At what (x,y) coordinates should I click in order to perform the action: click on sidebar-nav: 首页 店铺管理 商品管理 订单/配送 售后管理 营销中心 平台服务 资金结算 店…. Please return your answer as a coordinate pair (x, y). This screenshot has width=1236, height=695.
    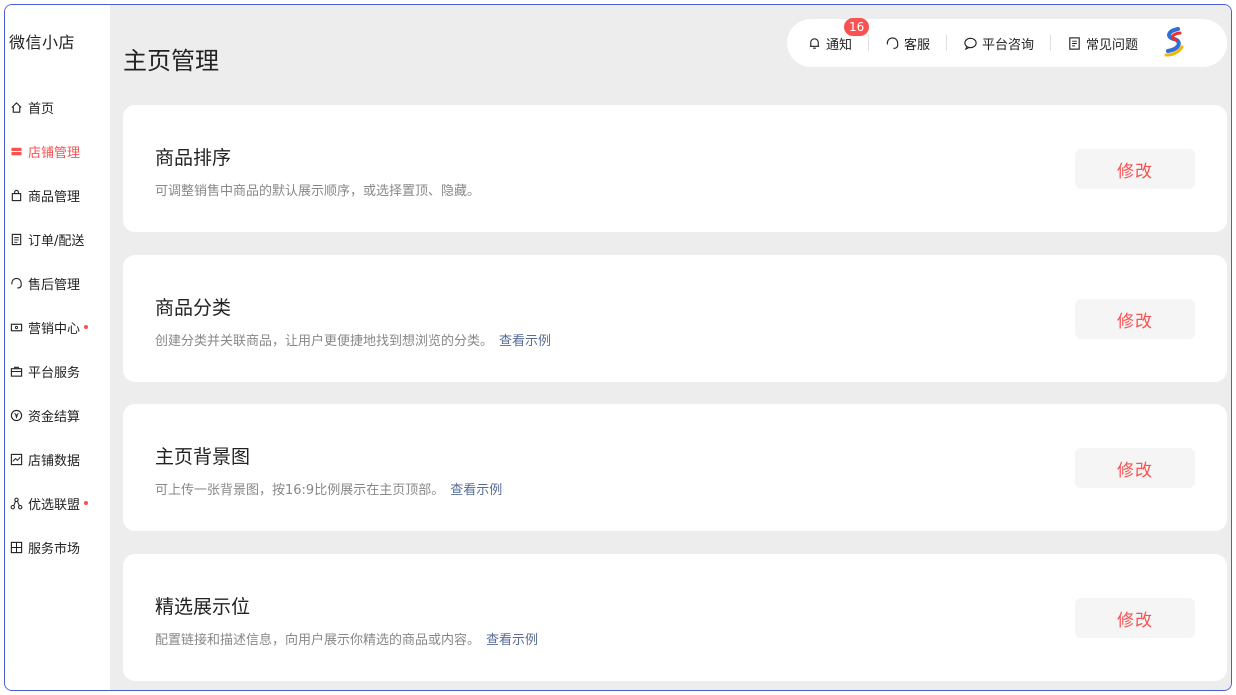
    Looking at the image, I should click on (57, 327).